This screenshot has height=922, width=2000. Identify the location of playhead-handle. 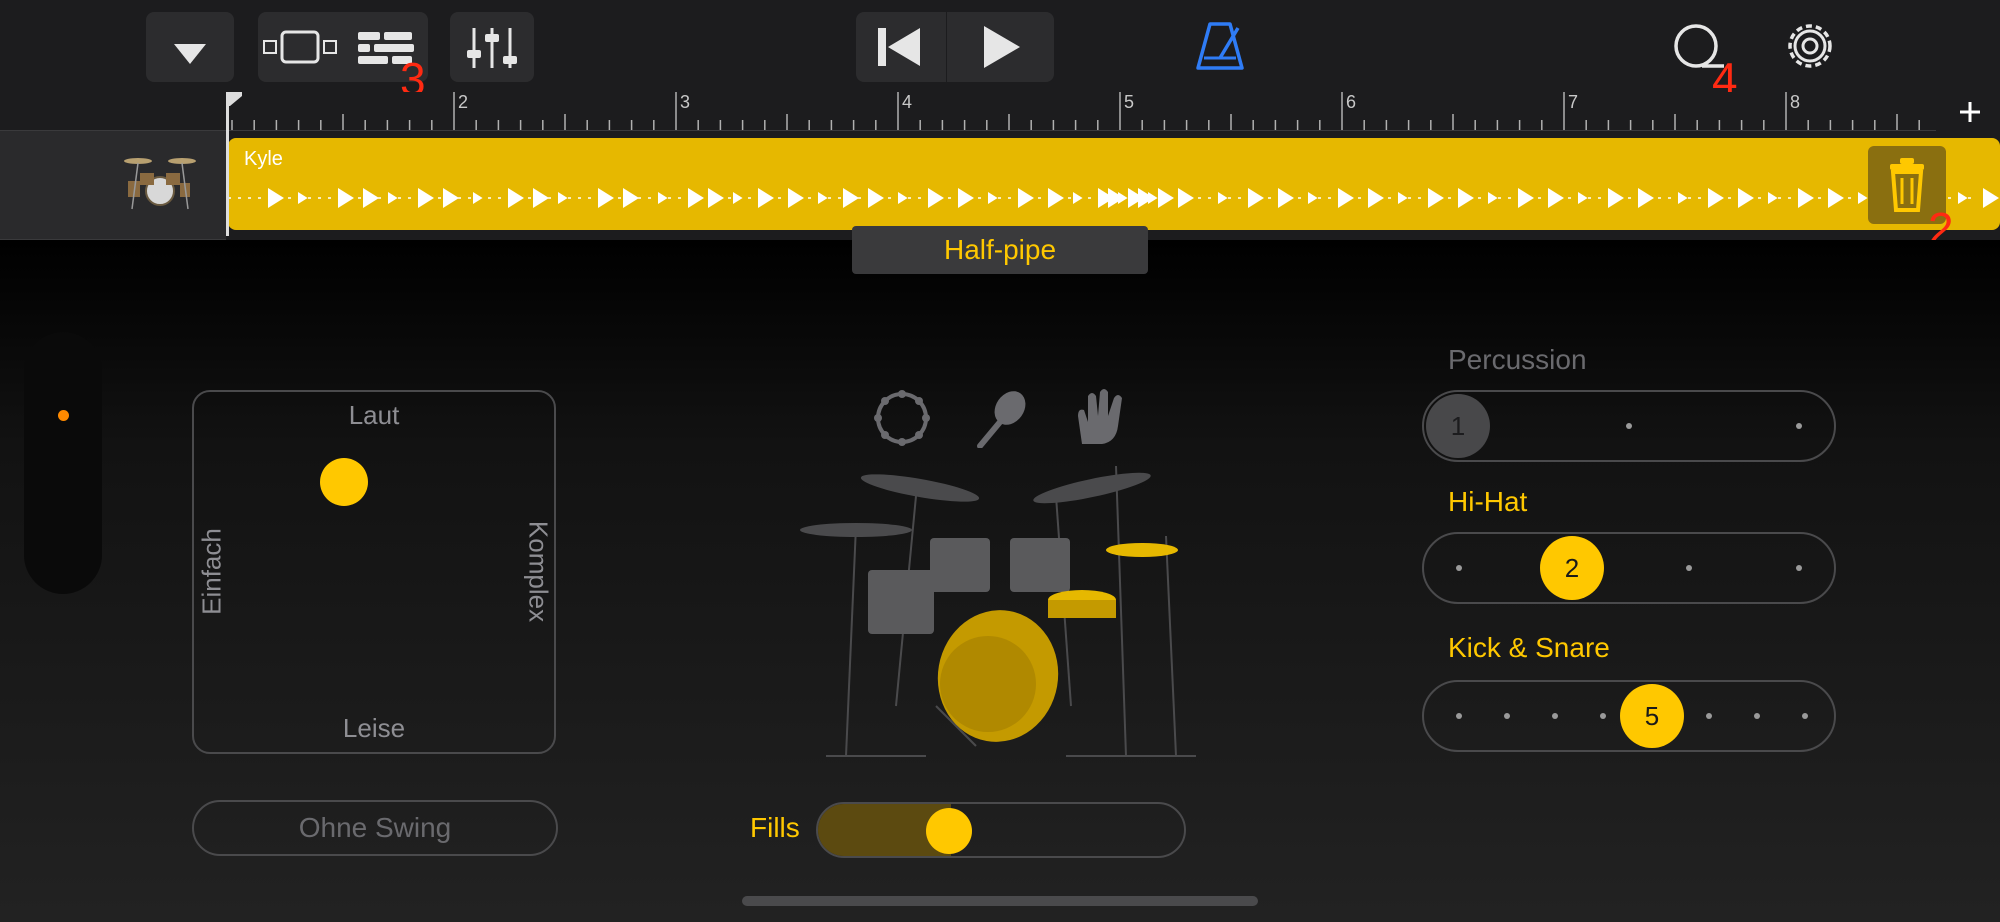
(234, 99).